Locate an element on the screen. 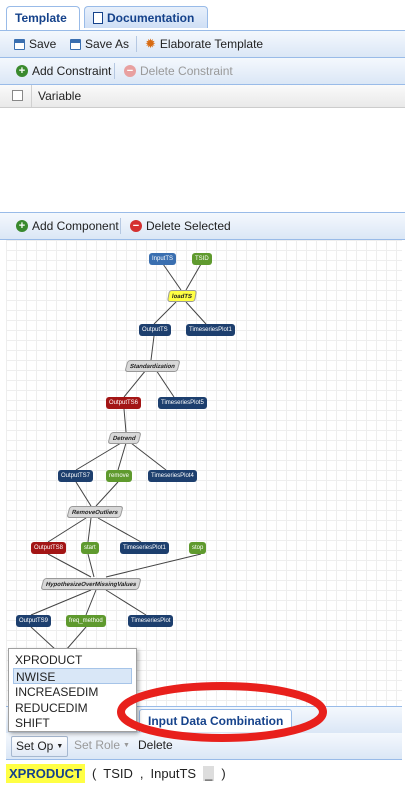  graph-node: TSID is located at coordinates (202, 259).